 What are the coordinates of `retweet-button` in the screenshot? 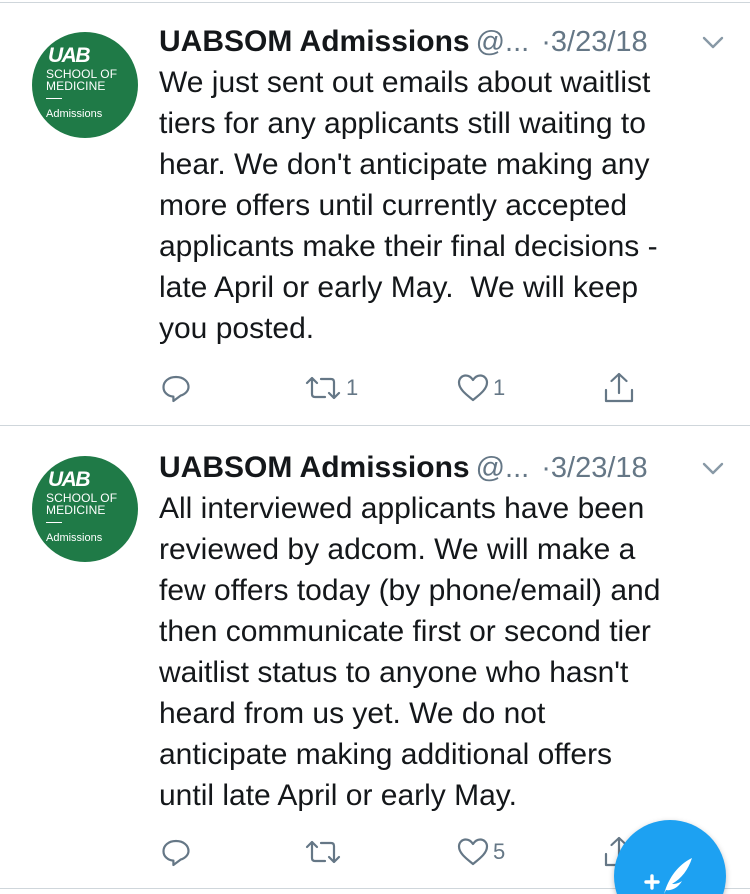 It's located at (324, 852).